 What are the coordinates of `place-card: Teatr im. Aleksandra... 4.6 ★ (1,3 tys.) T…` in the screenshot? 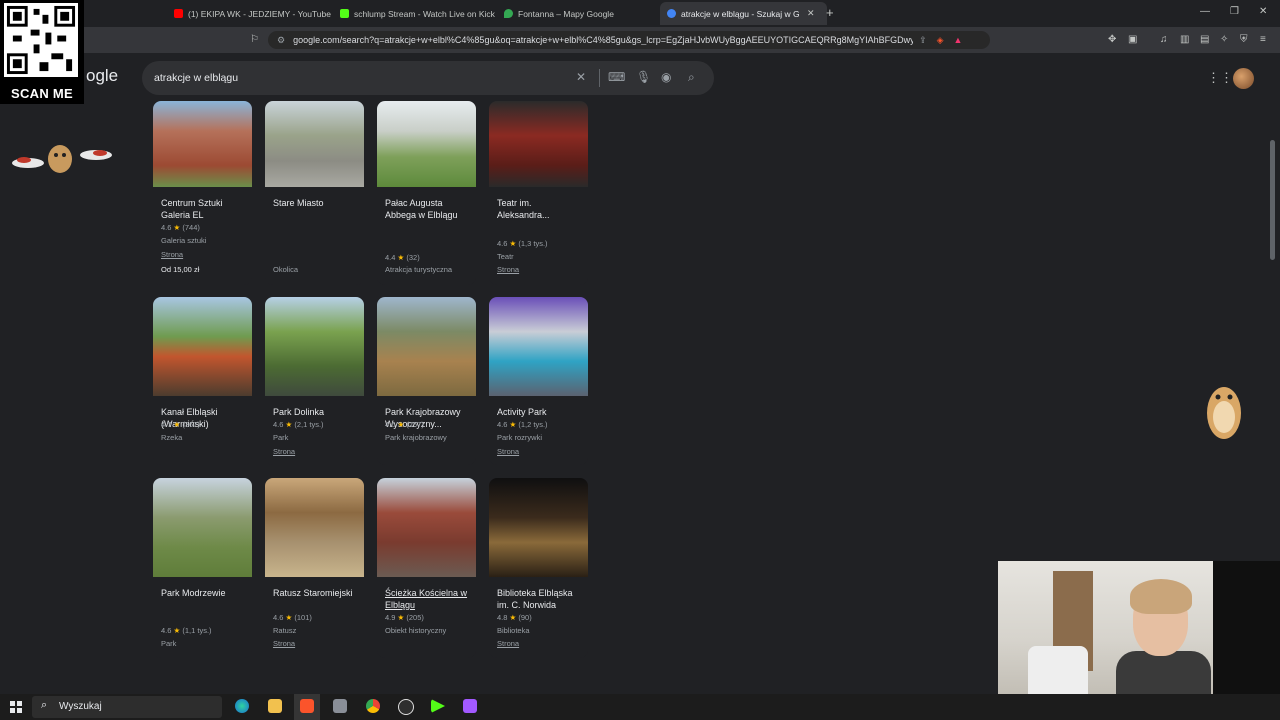 It's located at (538, 193).